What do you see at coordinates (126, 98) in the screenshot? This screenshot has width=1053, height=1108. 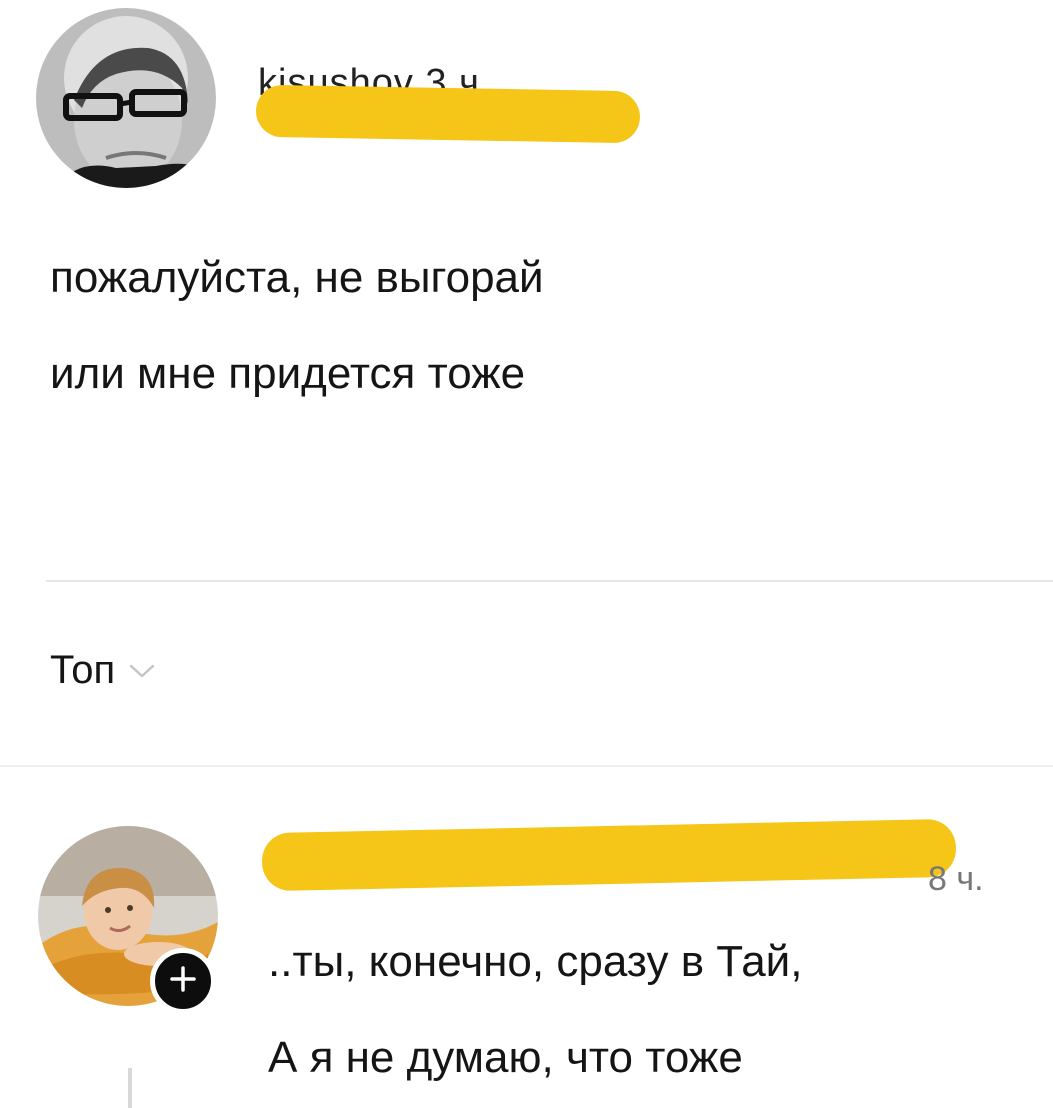 I see `post-author-avatar` at bounding box center [126, 98].